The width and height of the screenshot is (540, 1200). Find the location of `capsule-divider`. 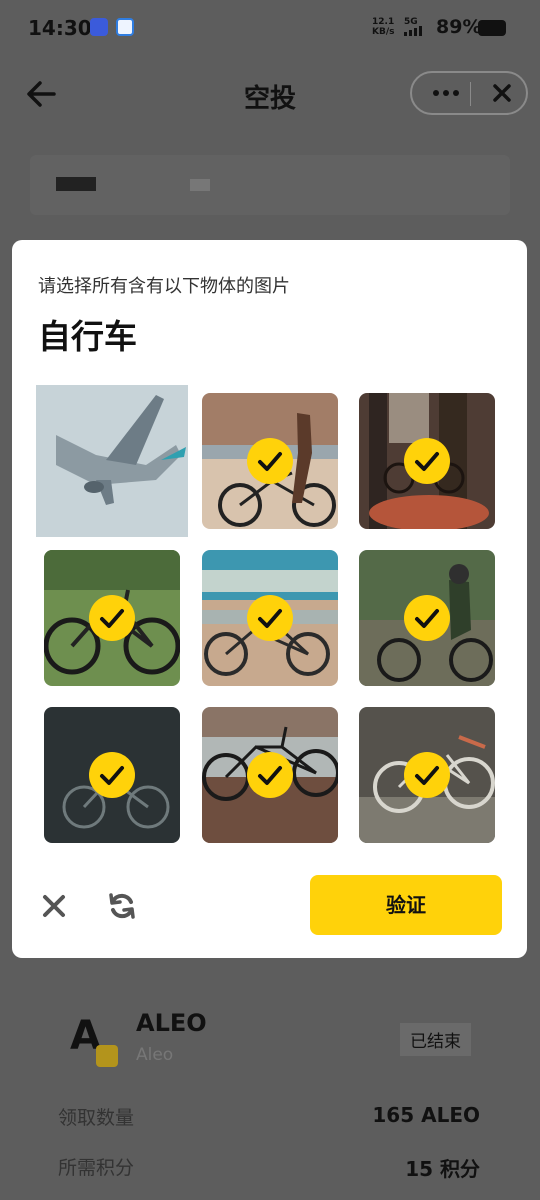

capsule-divider is located at coordinates (470, 94).